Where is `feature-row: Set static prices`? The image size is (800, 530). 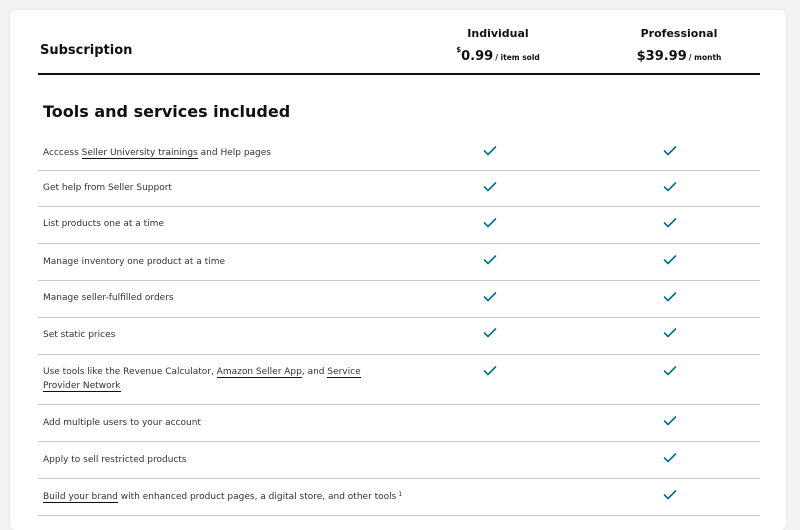 feature-row: Set static prices is located at coordinates (399, 336).